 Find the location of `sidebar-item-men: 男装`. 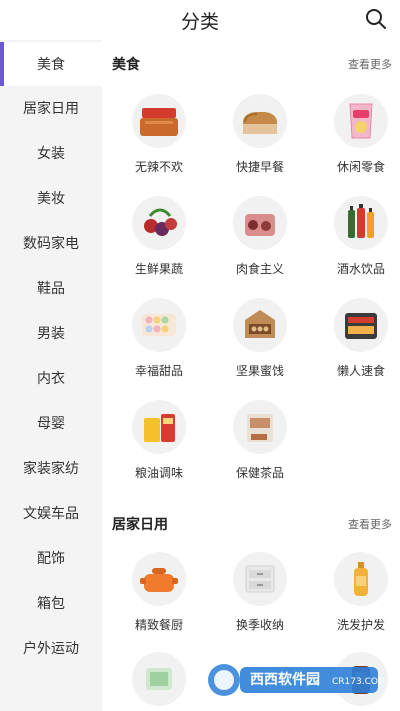

sidebar-item-men: 男装 is located at coordinates (51, 333).